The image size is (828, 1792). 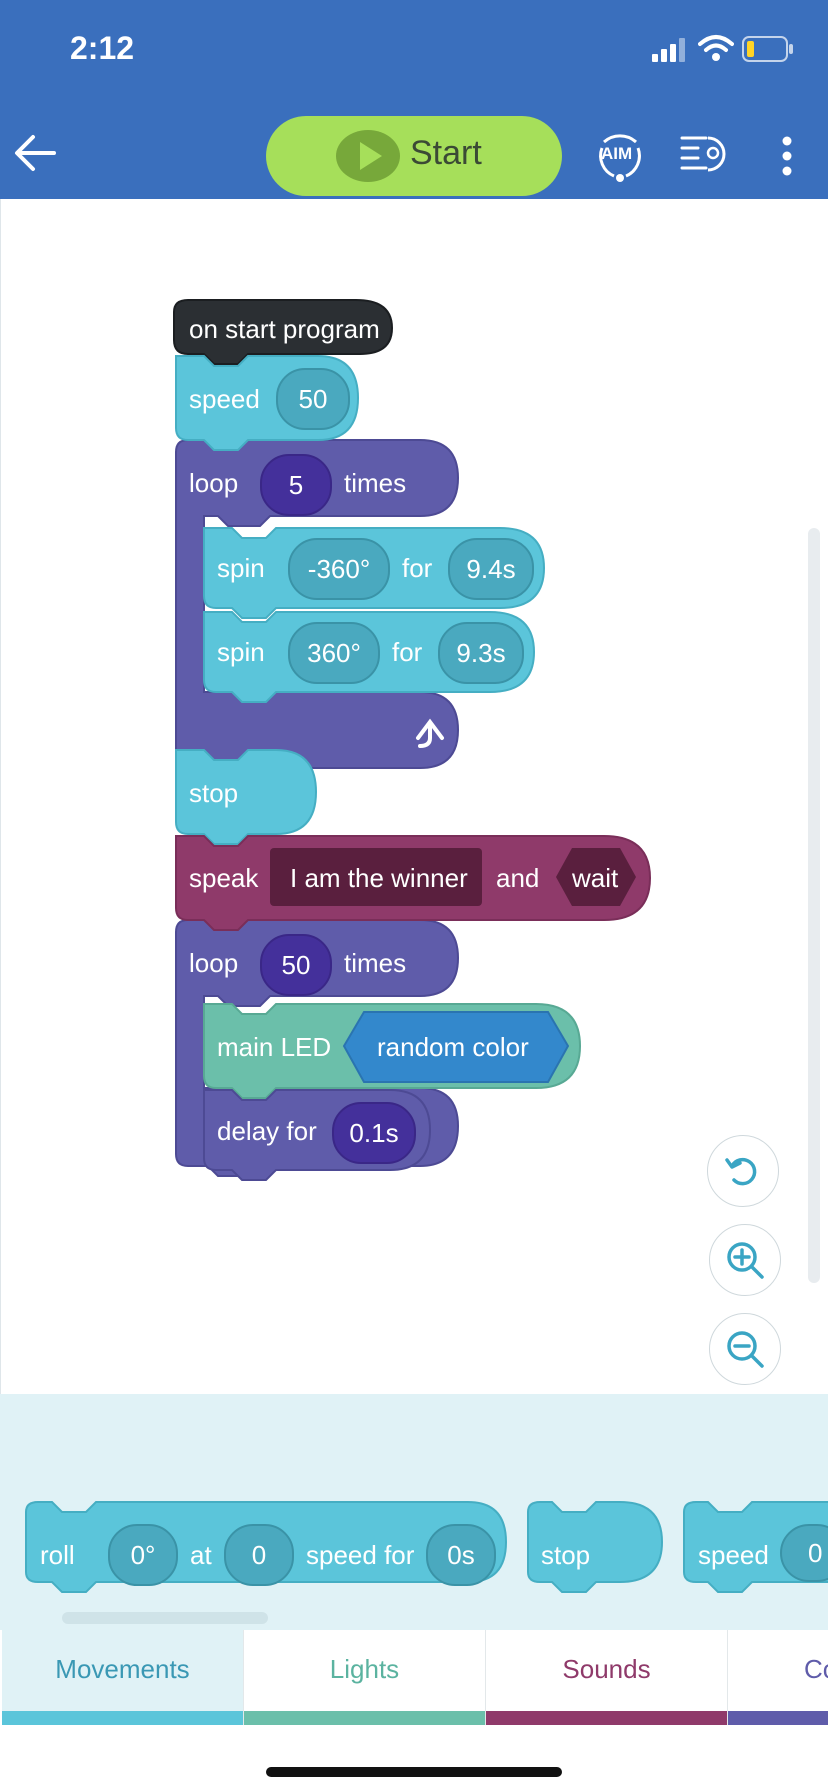 What do you see at coordinates (461, 1555) in the screenshot?
I see `palette-roll-duration-input: 0s` at bounding box center [461, 1555].